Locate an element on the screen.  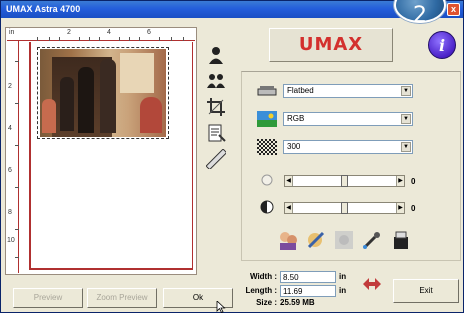
resolution-value: 300 is located at coordinates (294, 146).